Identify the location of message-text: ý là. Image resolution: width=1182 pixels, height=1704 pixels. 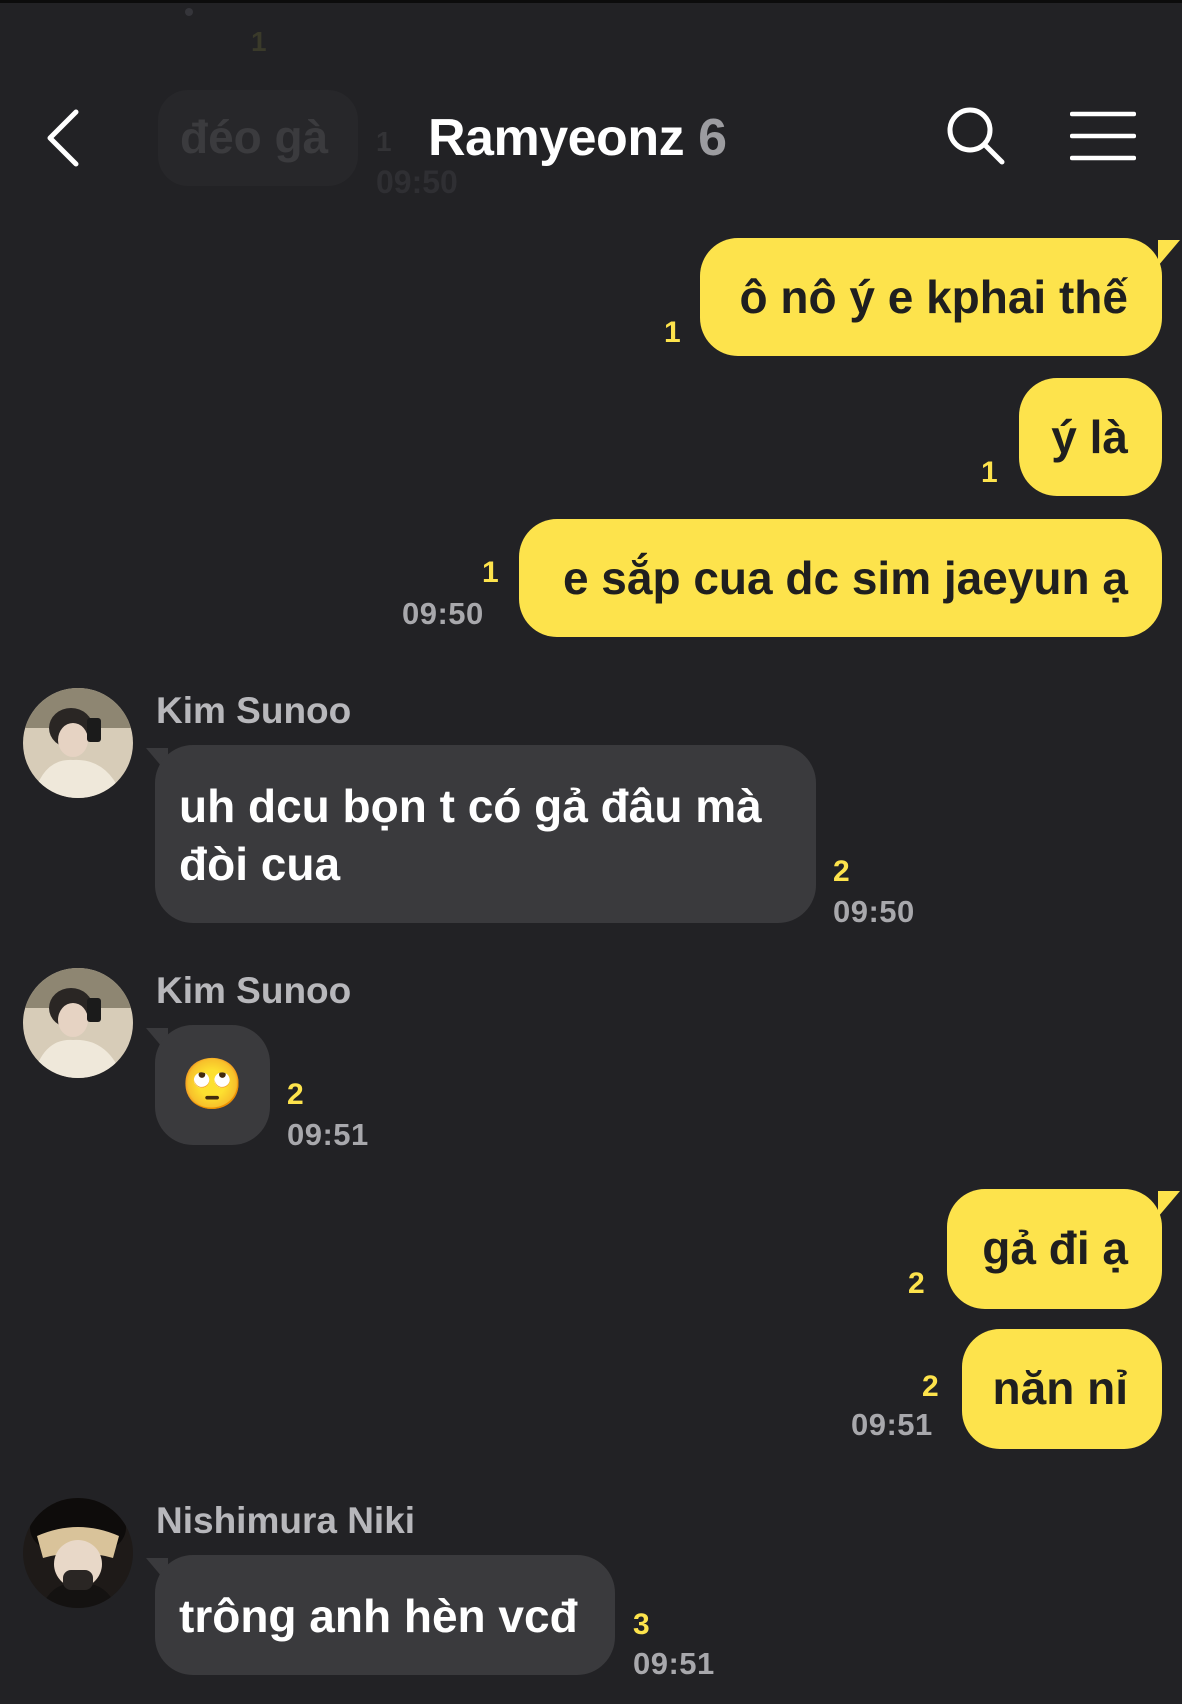
(1089, 437).